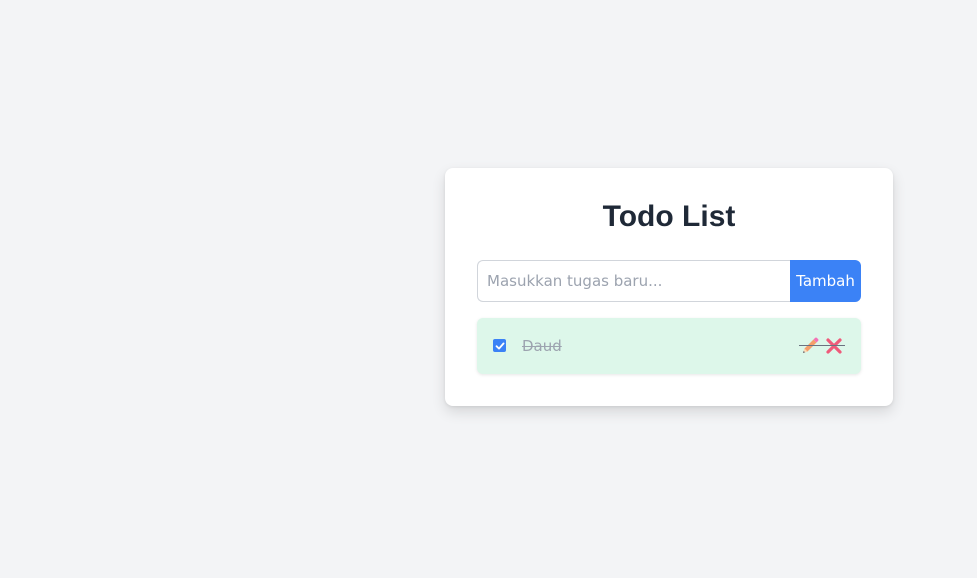 The height and width of the screenshot is (578, 977). I want to click on strikethrough-line, so click(822, 345).